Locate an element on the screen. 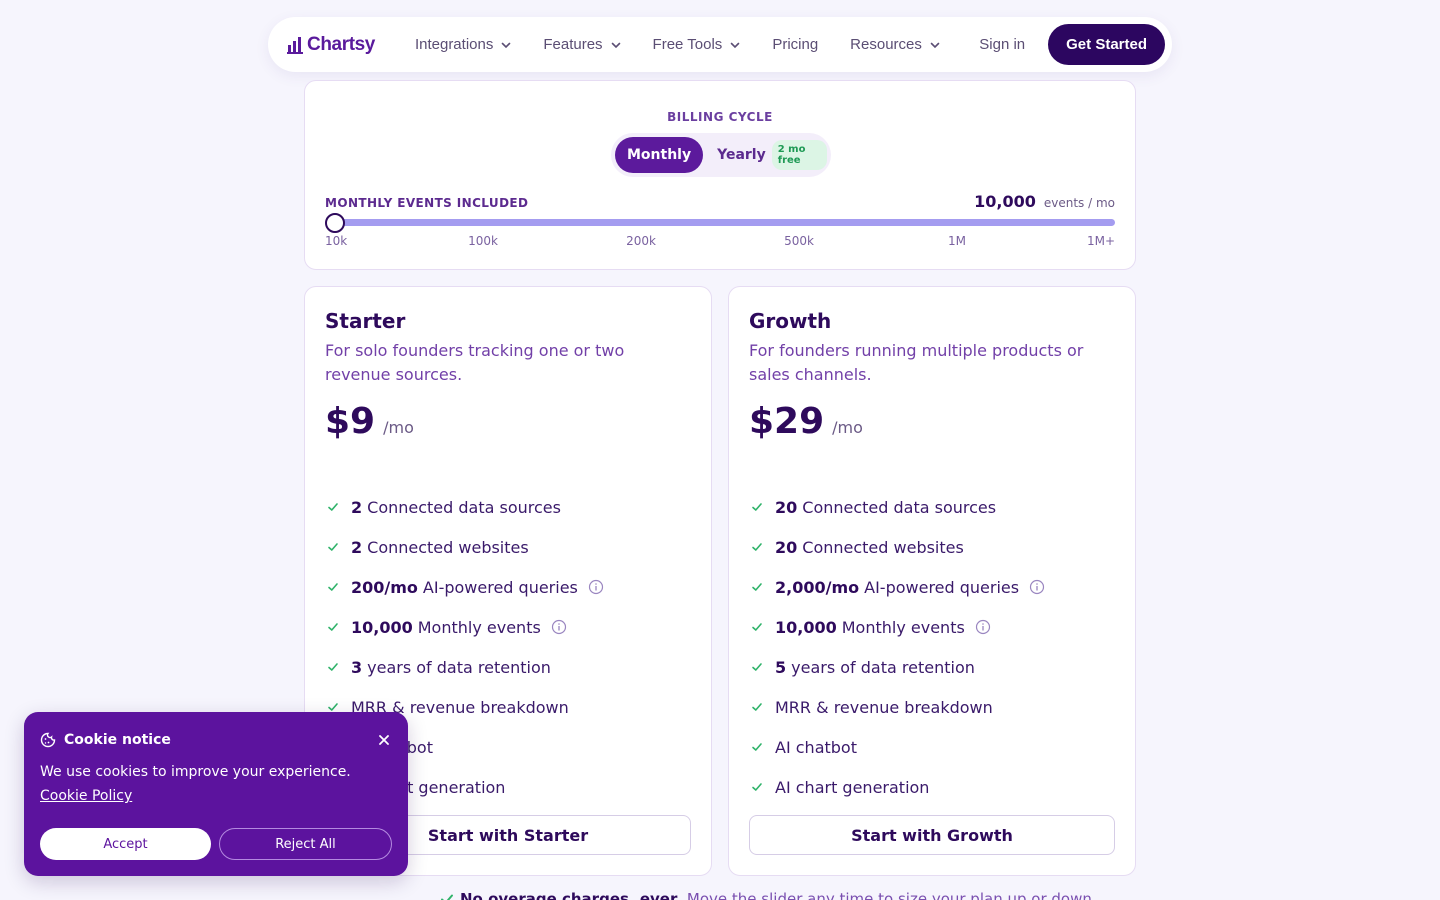 This screenshot has width=1440, height=900. slider-tick-label: 500k is located at coordinates (799, 241).